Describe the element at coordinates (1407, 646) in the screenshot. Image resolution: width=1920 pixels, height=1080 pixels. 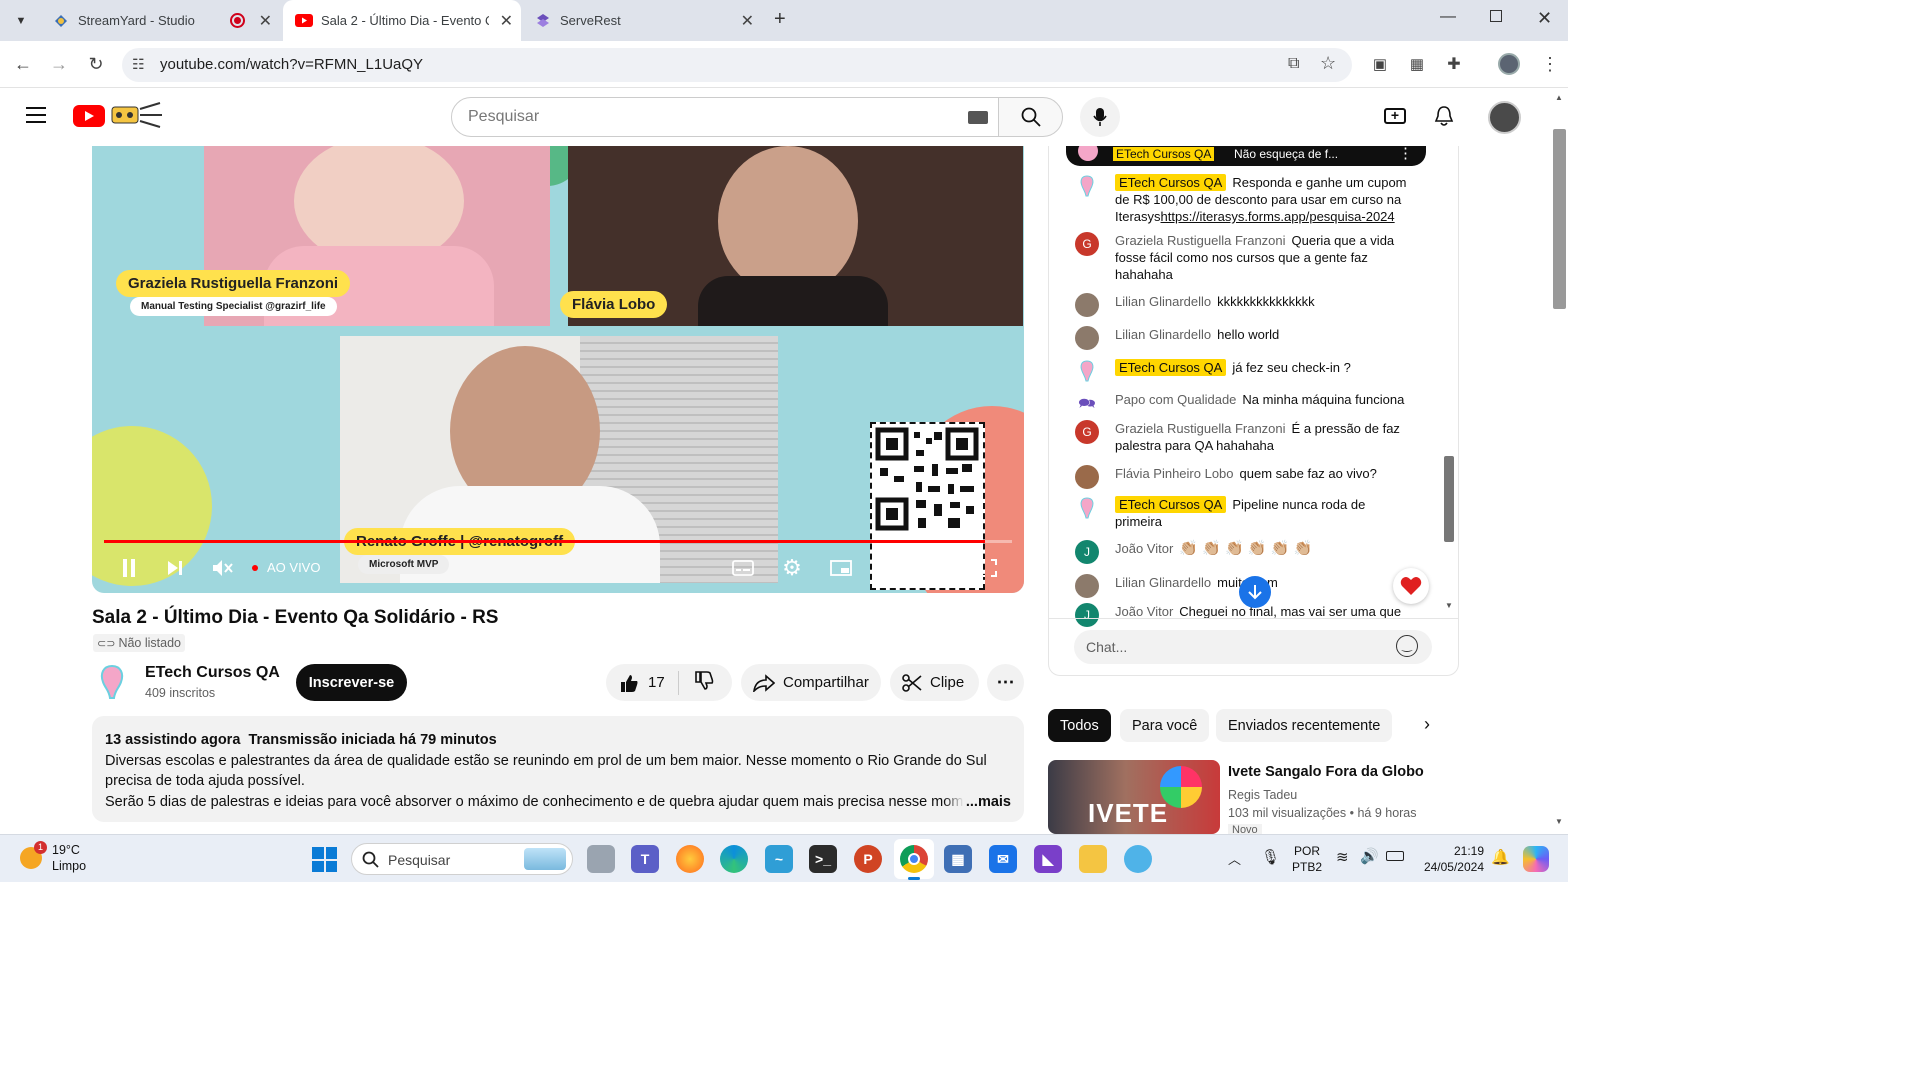
I see `emoji-picker-icon: ‿` at that location.